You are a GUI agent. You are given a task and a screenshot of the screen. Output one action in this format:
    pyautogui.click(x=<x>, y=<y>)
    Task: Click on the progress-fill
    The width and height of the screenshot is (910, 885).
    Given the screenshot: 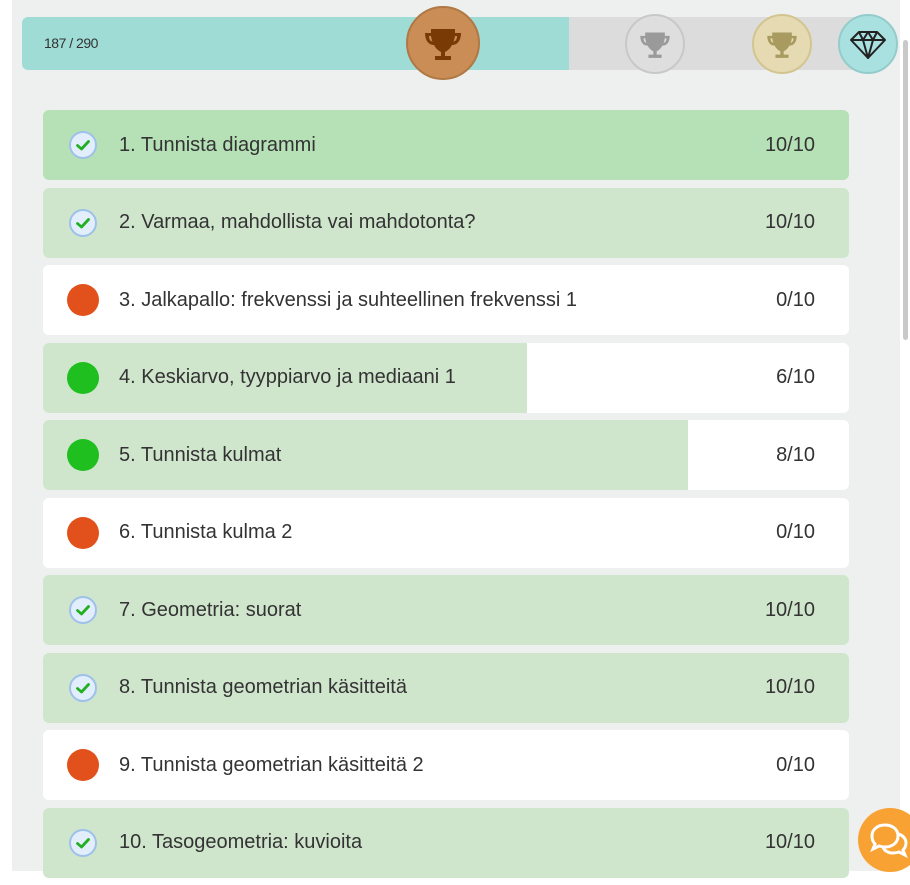 What is the action you would take?
    pyautogui.click(x=295, y=43)
    